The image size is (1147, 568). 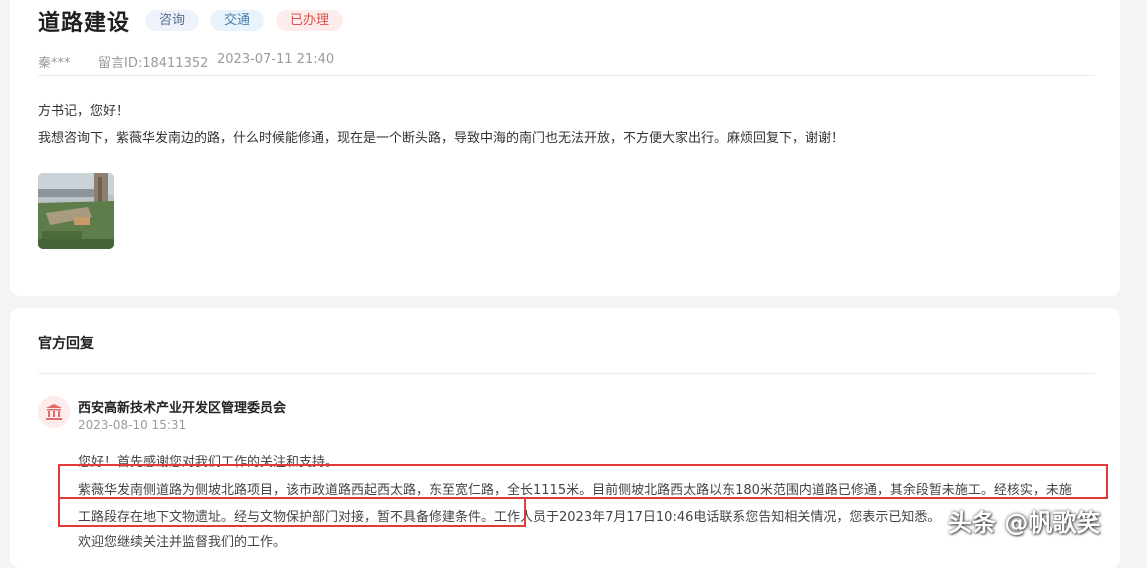 What do you see at coordinates (84, 23) in the screenshot?
I see `message-title: 道路建设` at bounding box center [84, 23].